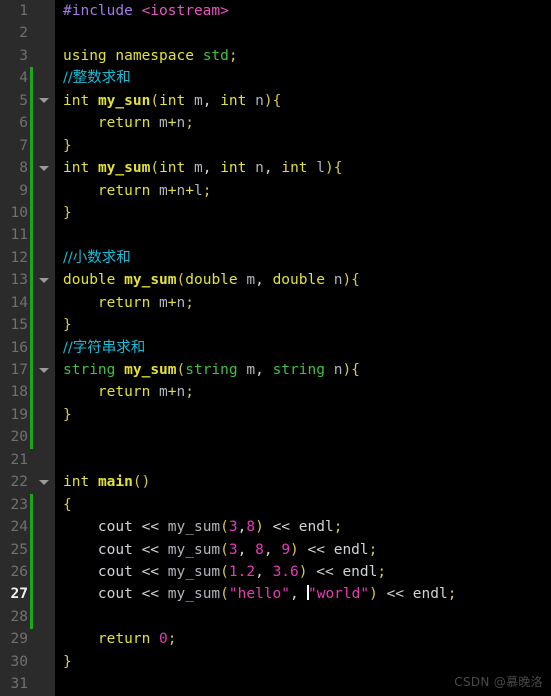  Describe the element at coordinates (14, 370) in the screenshot. I see `line-number: 17` at that location.